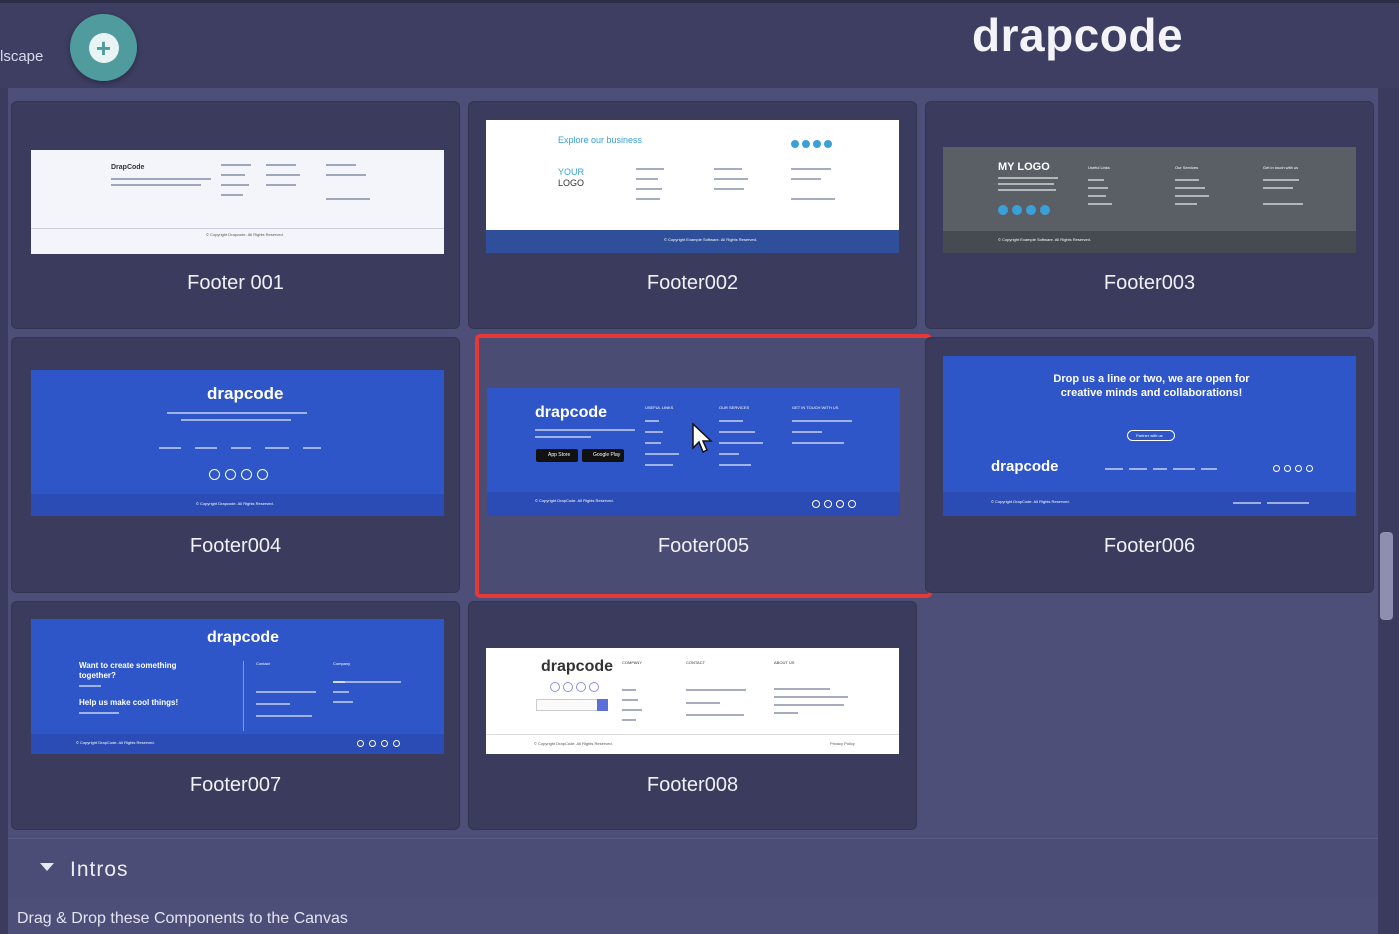  What do you see at coordinates (47, 867) in the screenshot?
I see `chevron-down-icon` at bounding box center [47, 867].